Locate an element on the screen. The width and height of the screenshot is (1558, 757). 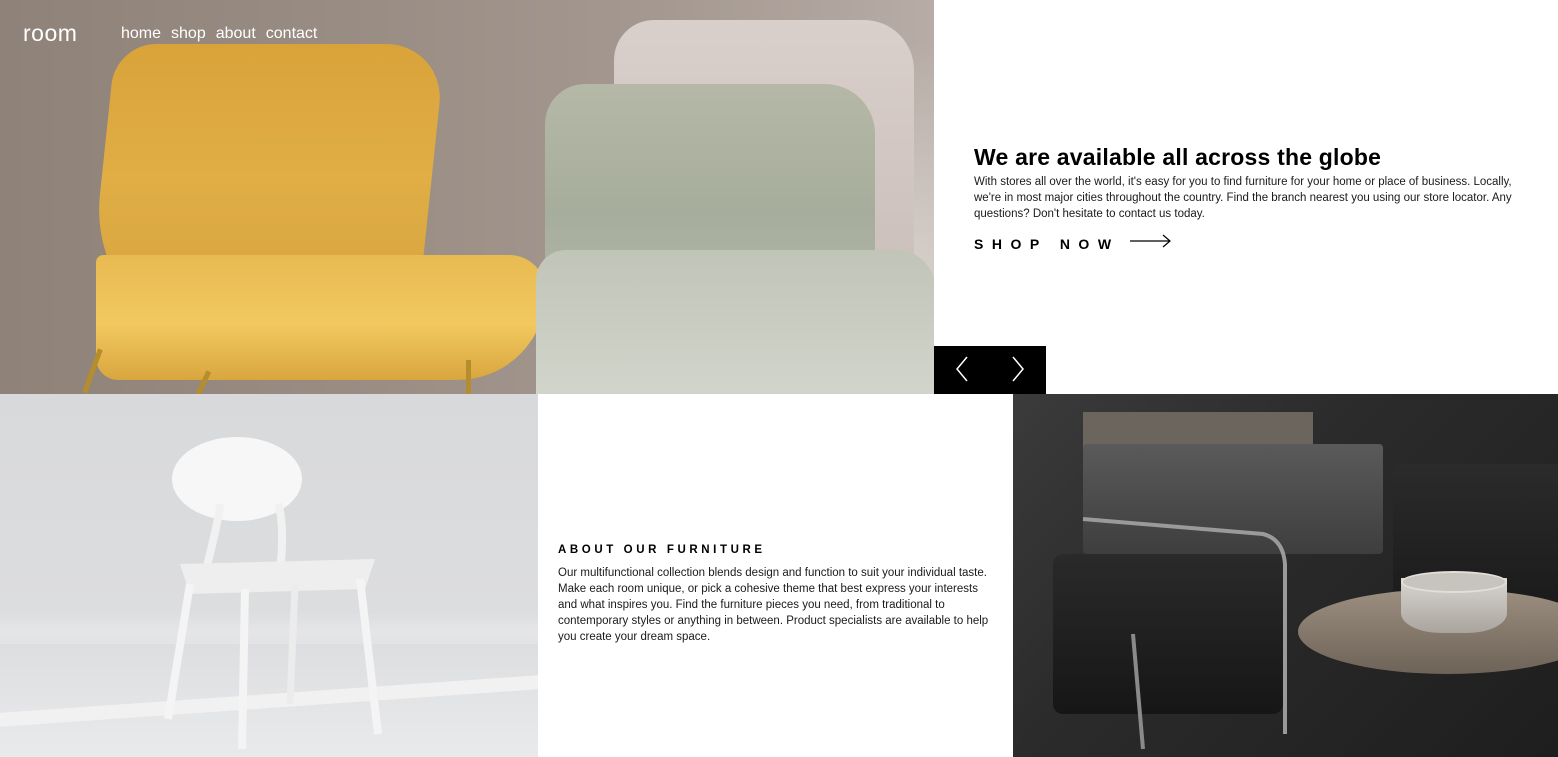
slider-controls is located at coordinates (990, 370).